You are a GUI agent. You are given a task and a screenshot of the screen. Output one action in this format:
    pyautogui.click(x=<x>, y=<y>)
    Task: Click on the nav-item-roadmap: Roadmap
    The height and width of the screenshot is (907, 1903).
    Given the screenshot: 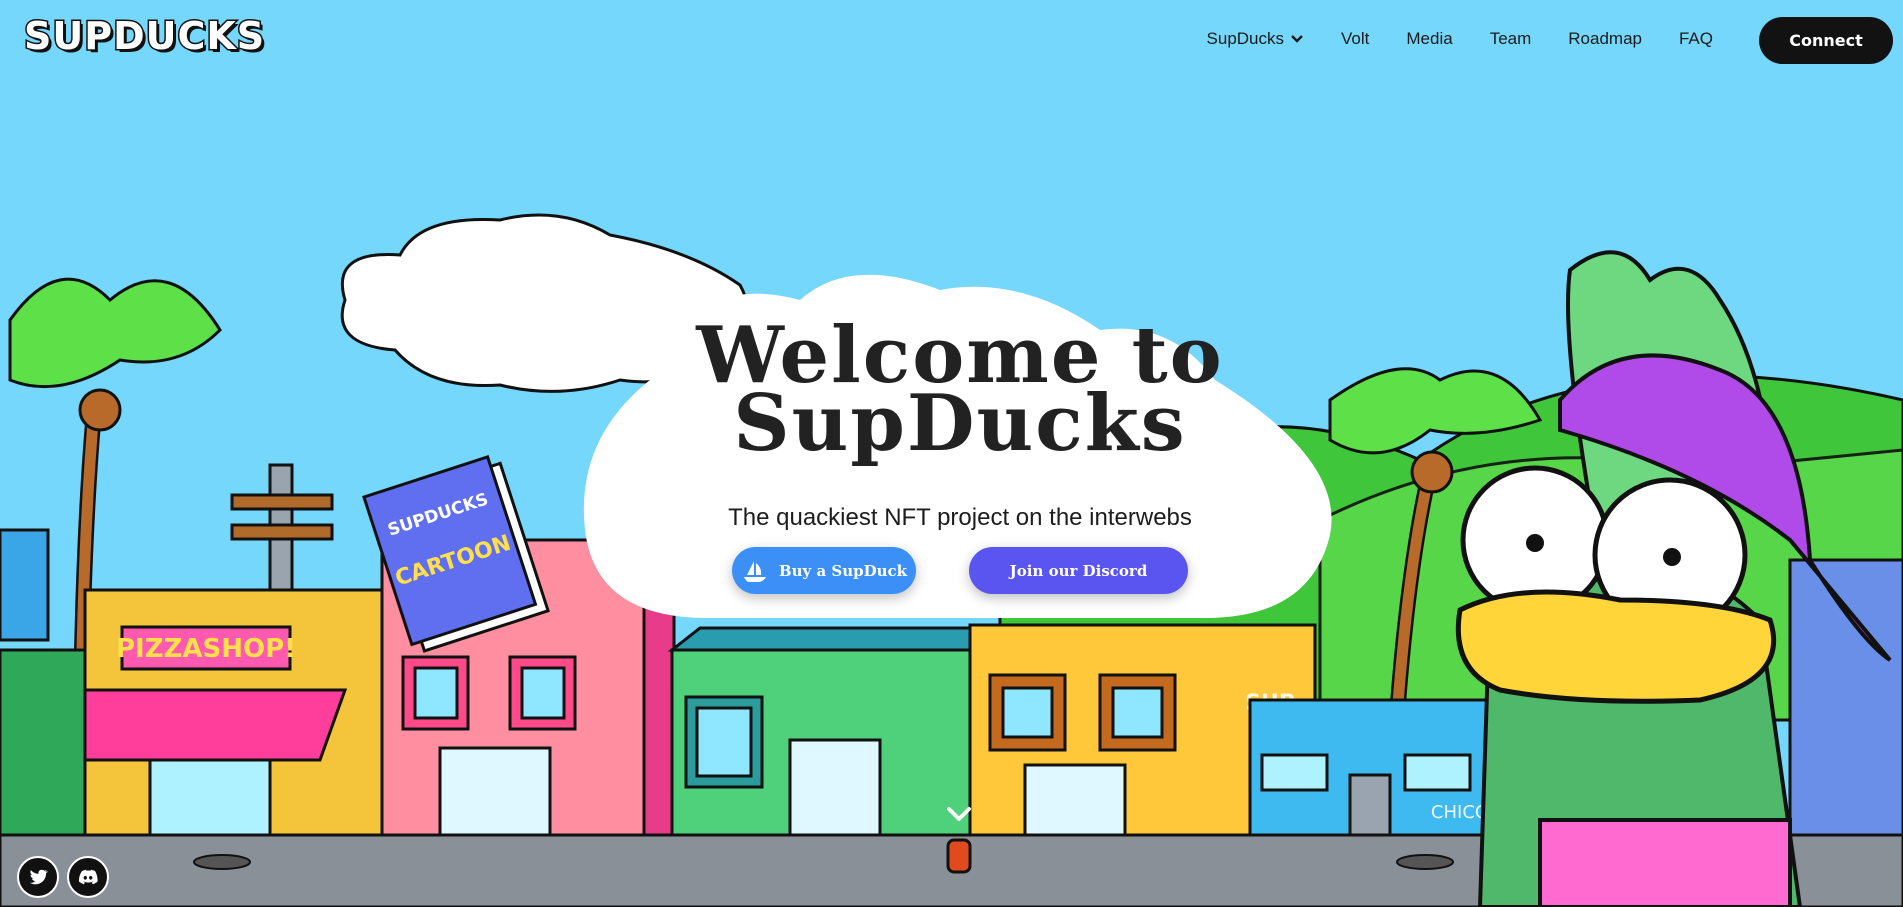 What is the action you would take?
    pyautogui.click(x=1605, y=39)
    